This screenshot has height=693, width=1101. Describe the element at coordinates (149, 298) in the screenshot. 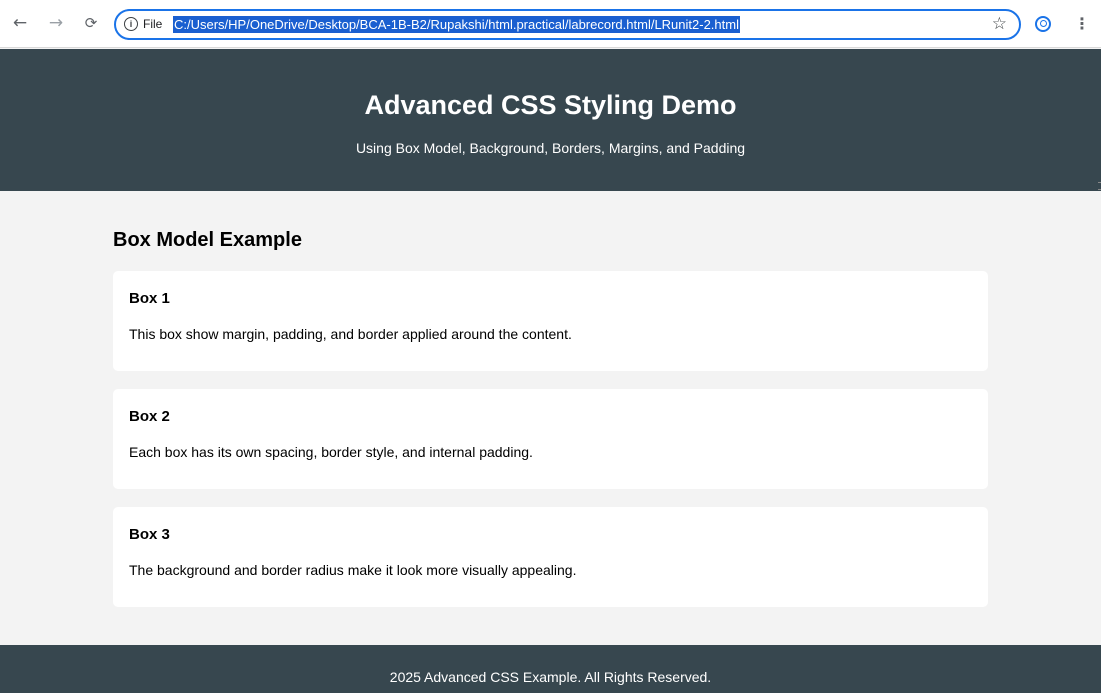

I see `box-heading: Box 1` at that location.